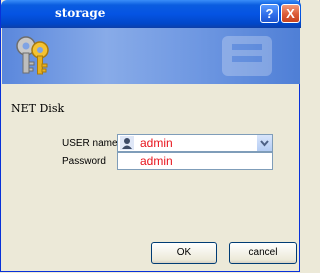 This screenshot has width=320, height=273. Describe the element at coordinates (80, 13) in the screenshot. I see `window-title: storage` at that location.